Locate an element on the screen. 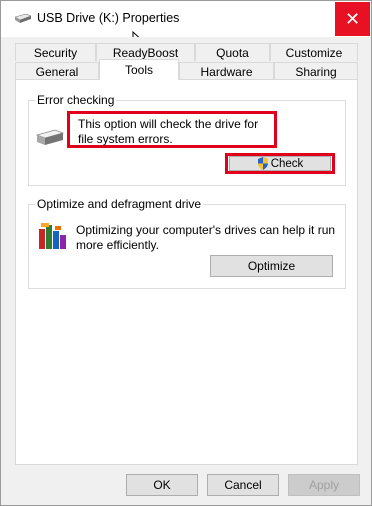 This screenshot has height=506, width=372. close-button: ✕ is located at coordinates (352, 19).